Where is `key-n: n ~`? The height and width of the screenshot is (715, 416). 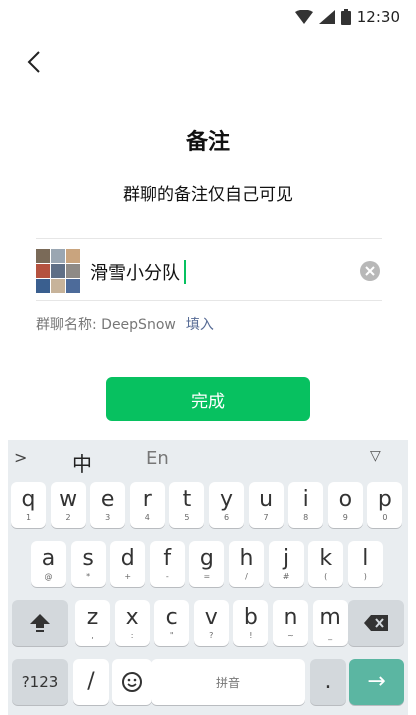 key-n: n ~ is located at coordinates (290, 623).